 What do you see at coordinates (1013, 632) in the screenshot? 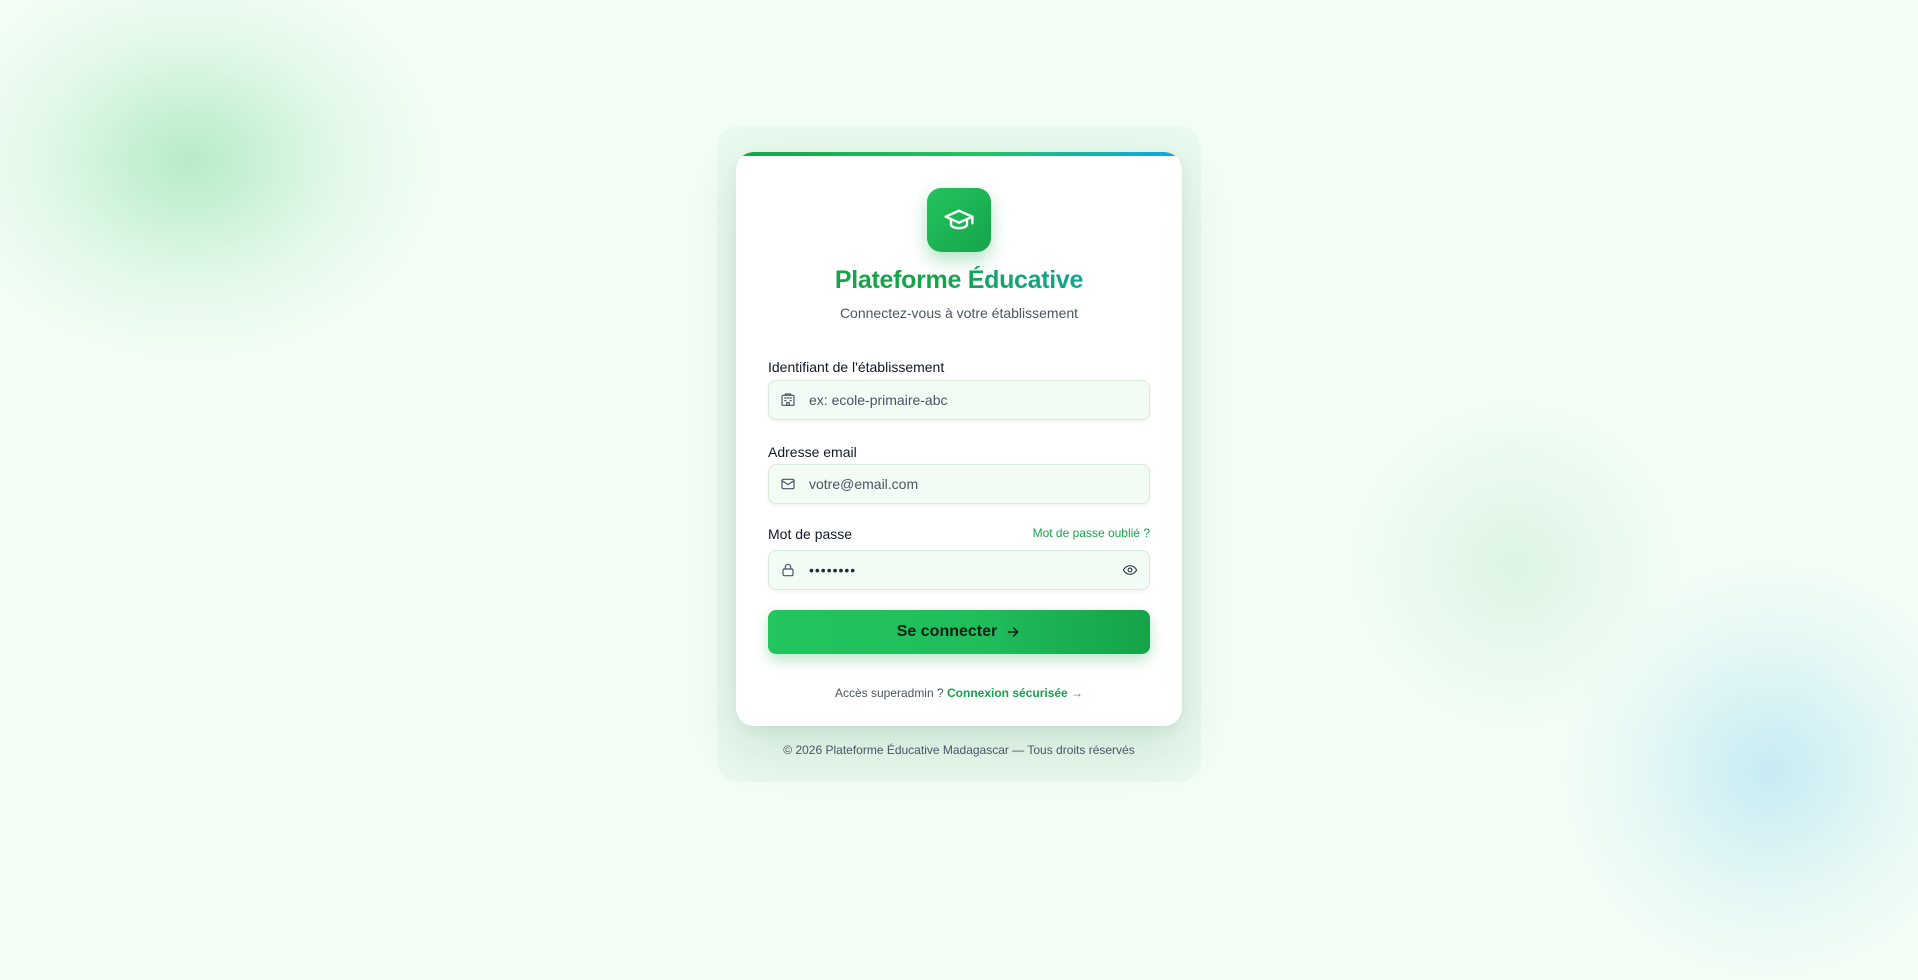
I see `arrow-right-icon` at bounding box center [1013, 632].